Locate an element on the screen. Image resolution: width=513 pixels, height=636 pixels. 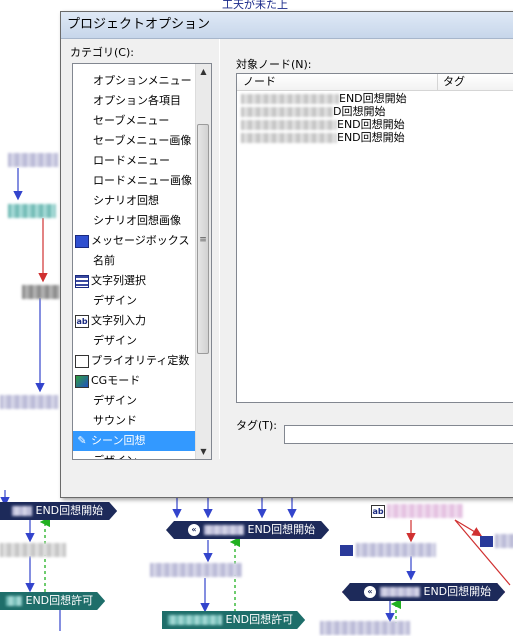
category-scrollbar: ▲ ≡ ▼ is located at coordinates (203, 261).